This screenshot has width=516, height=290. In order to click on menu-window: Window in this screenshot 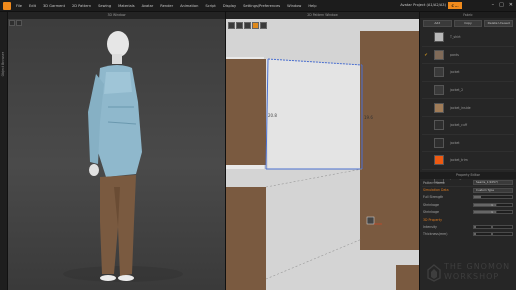, I will do `click(294, 6)`.